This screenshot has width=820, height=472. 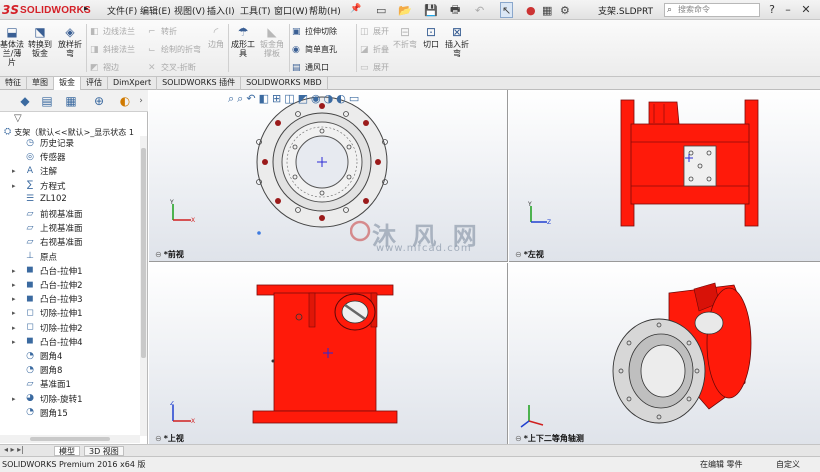 I want to click on fold-button: ◪ 折叠, so click(x=374, y=49).